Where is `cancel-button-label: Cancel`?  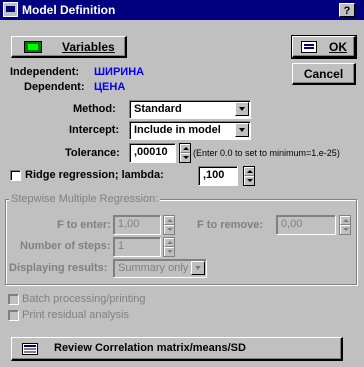
cancel-button-label: Cancel is located at coordinates (323, 74).